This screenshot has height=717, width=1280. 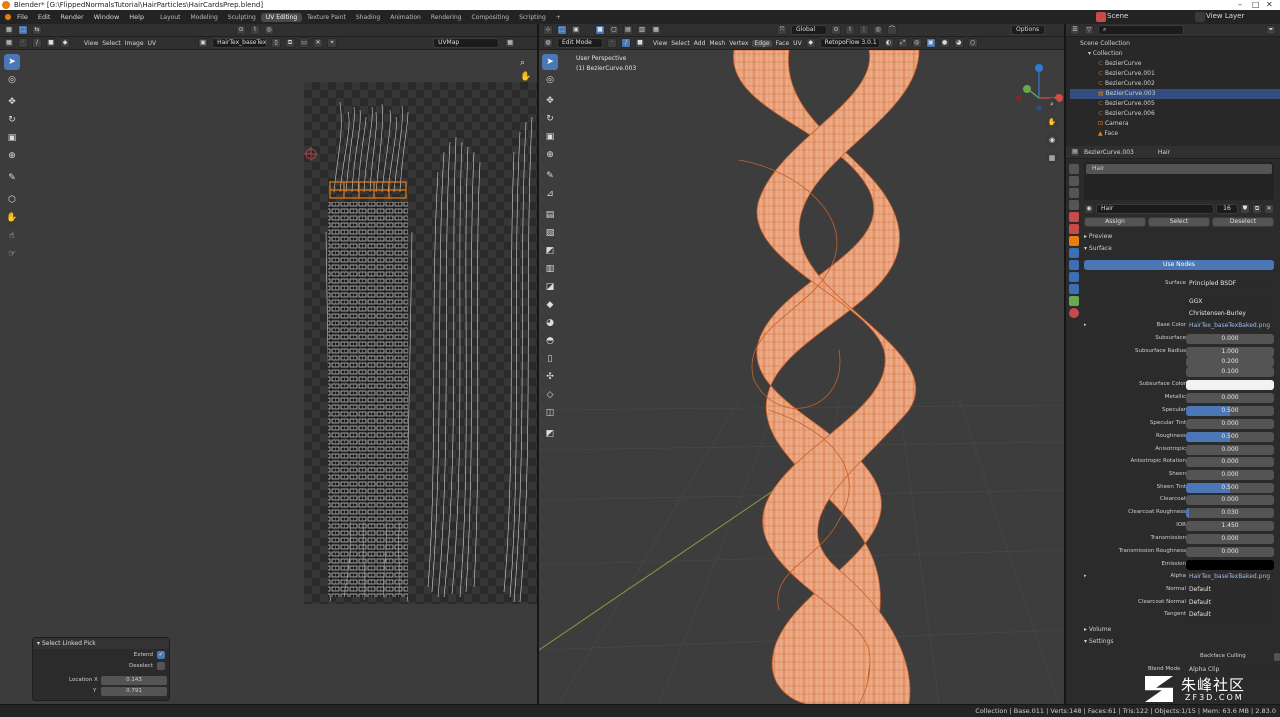 I want to click on bsdf-row-value: 1.450, so click(x=1230, y=526).